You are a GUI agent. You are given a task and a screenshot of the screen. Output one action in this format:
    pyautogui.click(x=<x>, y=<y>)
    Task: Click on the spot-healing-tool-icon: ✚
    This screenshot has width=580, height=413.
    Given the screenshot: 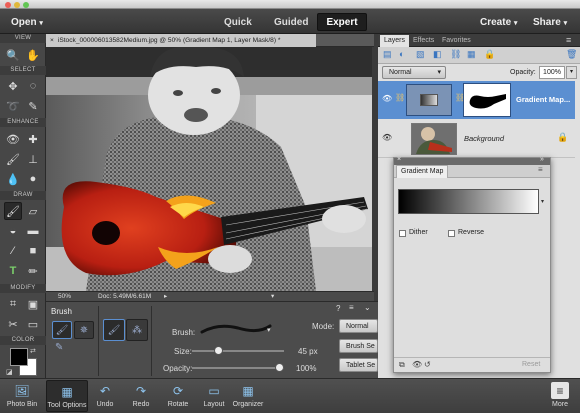 What is the action you would take?
    pyautogui.click(x=33, y=139)
    